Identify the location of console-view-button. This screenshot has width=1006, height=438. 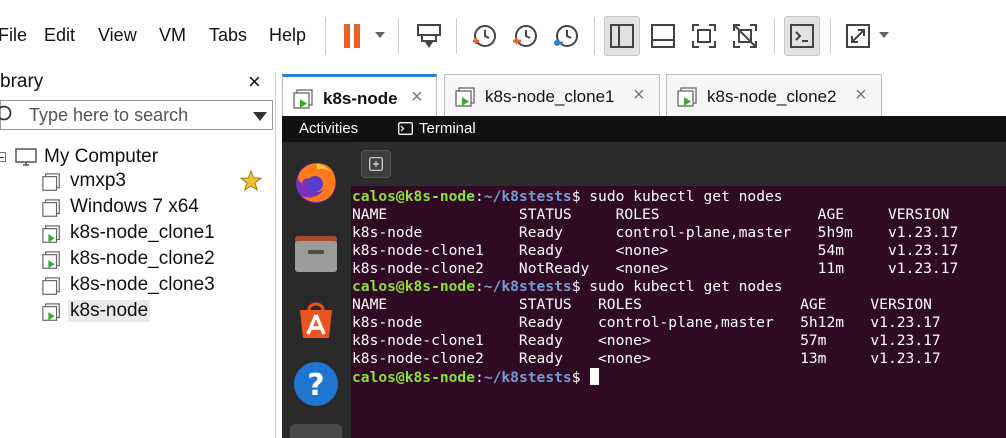
(802, 36).